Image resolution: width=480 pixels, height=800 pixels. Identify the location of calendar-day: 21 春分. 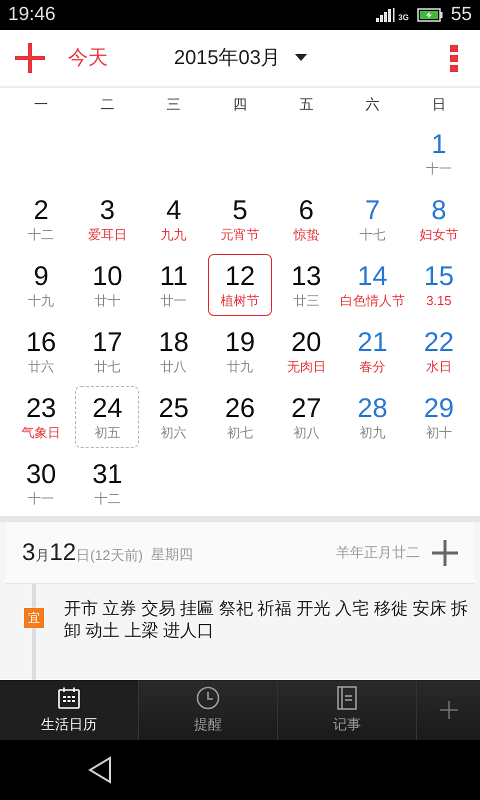
(372, 351).